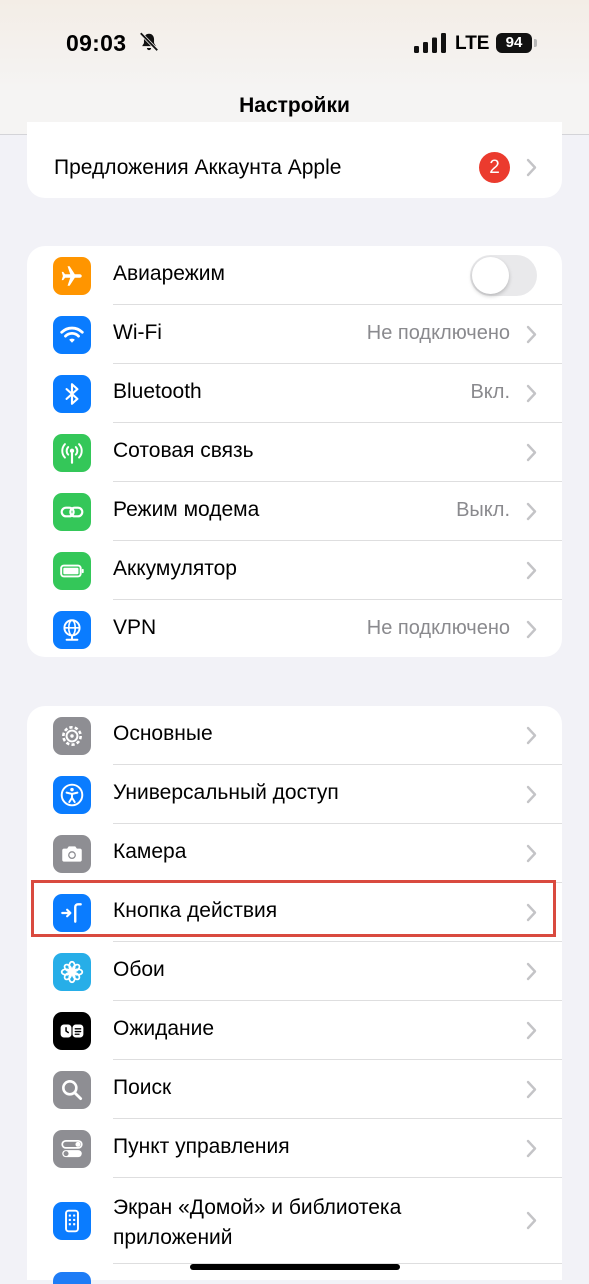 This screenshot has width=589, height=1284. What do you see at coordinates (72, 1149) in the screenshot?
I see `toggles-icon` at bounding box center [72, 1149].